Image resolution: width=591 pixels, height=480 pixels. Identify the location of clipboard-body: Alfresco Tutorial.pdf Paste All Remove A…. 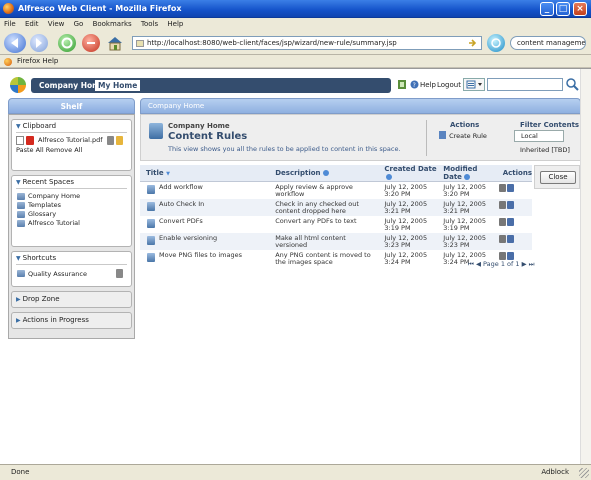
(71, 143).